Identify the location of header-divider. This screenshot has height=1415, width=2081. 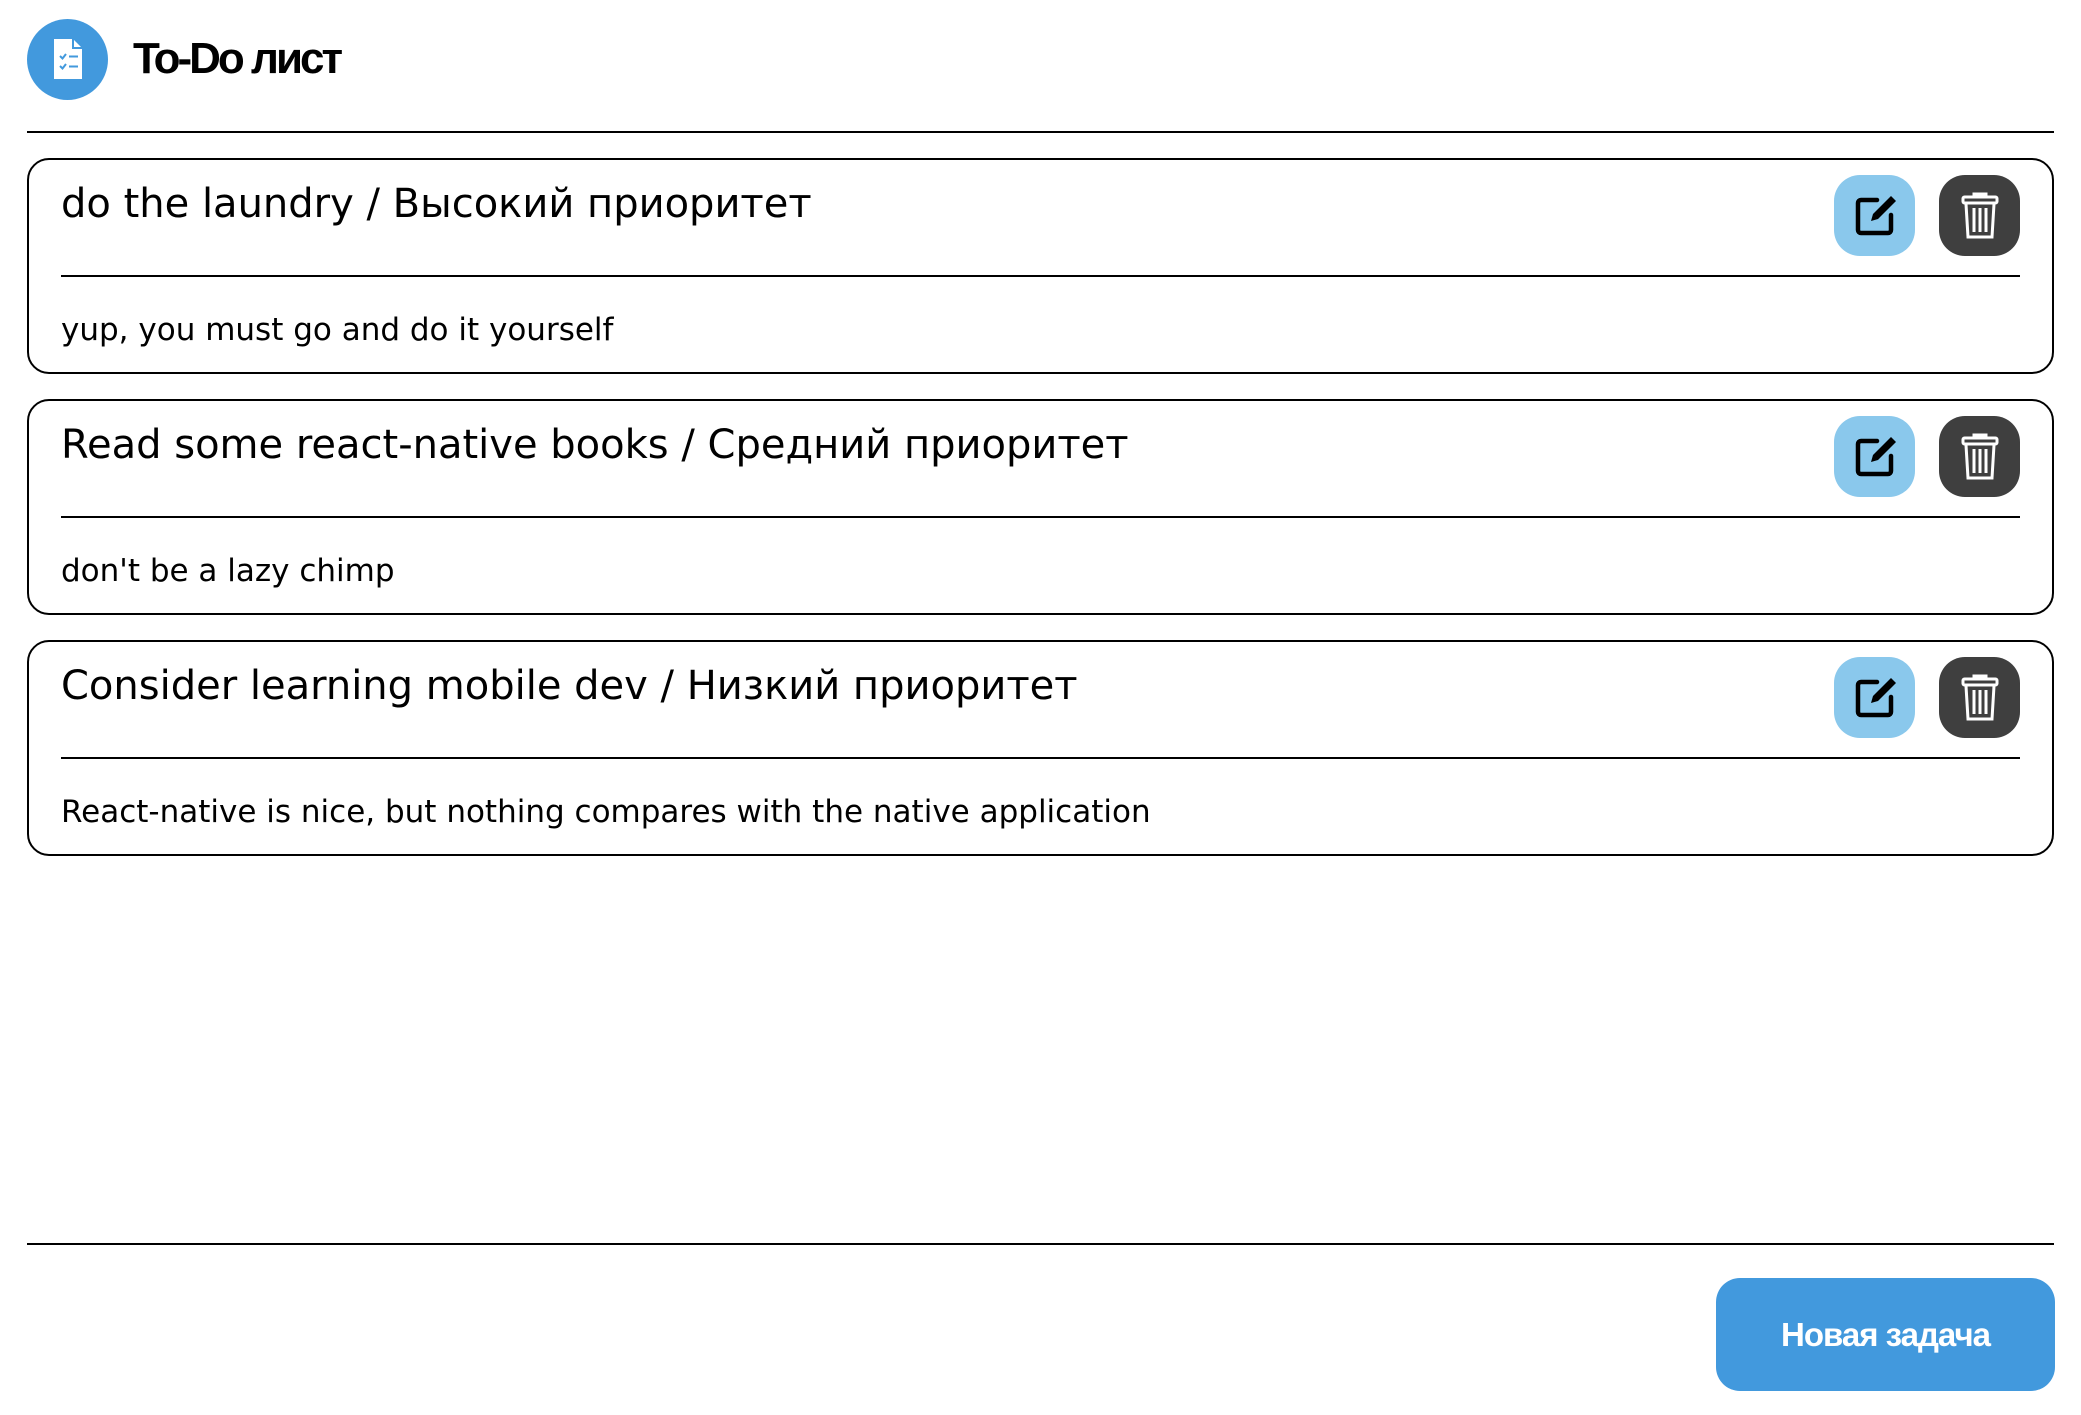
(1040, 132).